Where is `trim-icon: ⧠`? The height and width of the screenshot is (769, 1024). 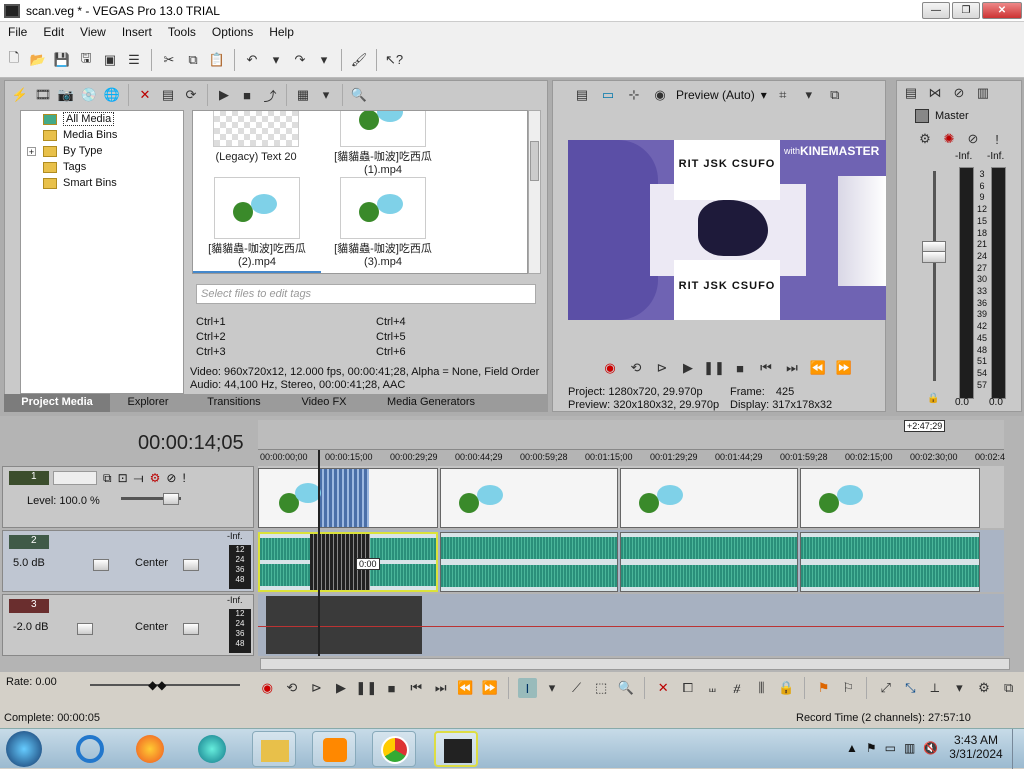
trim-icon: ⧠ is located at coordinates (688, 688).